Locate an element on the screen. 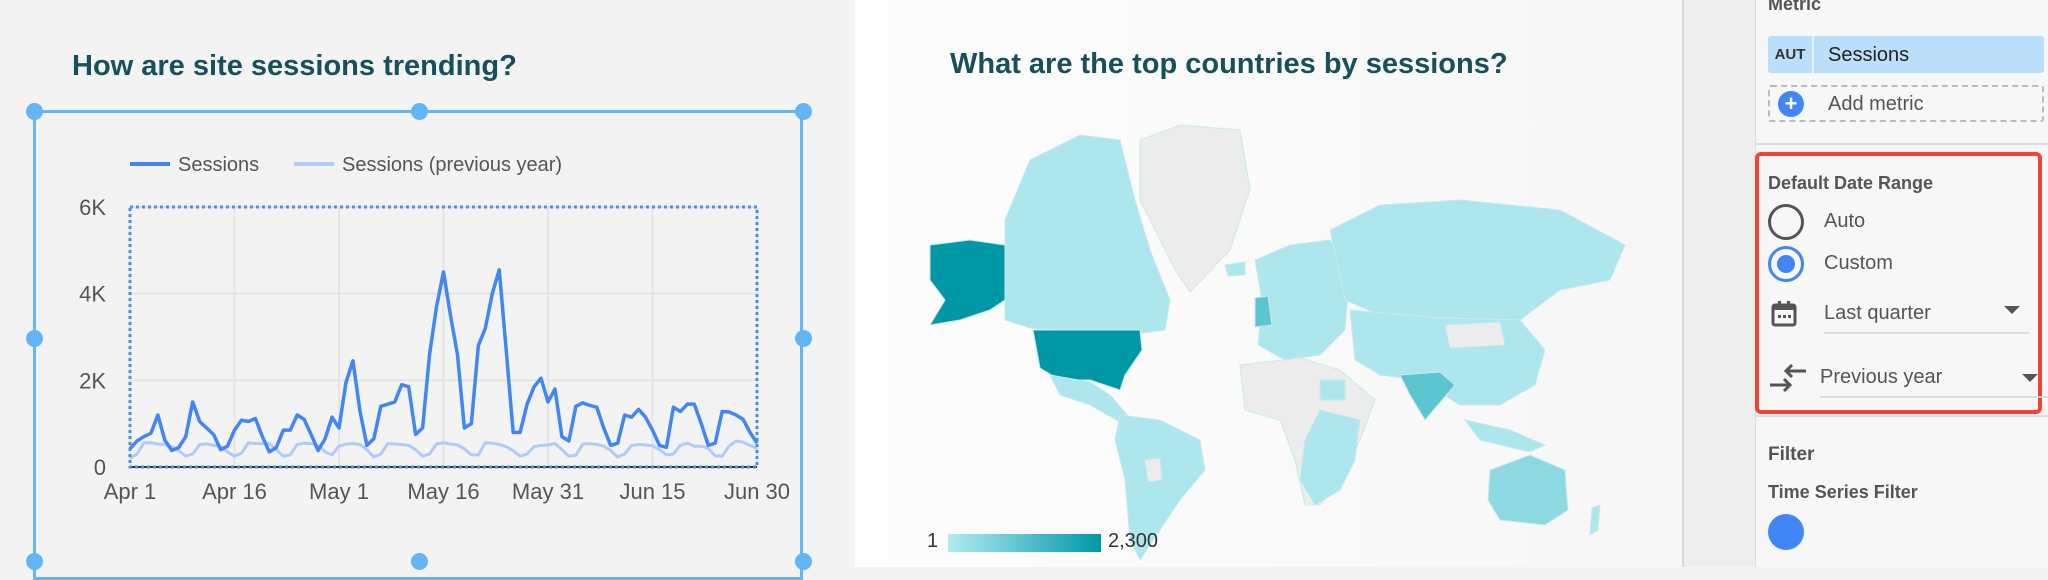 The width and height of the screenshot is (2048, 580). legend-min-label: 1 is located at coordinates (933, 541).